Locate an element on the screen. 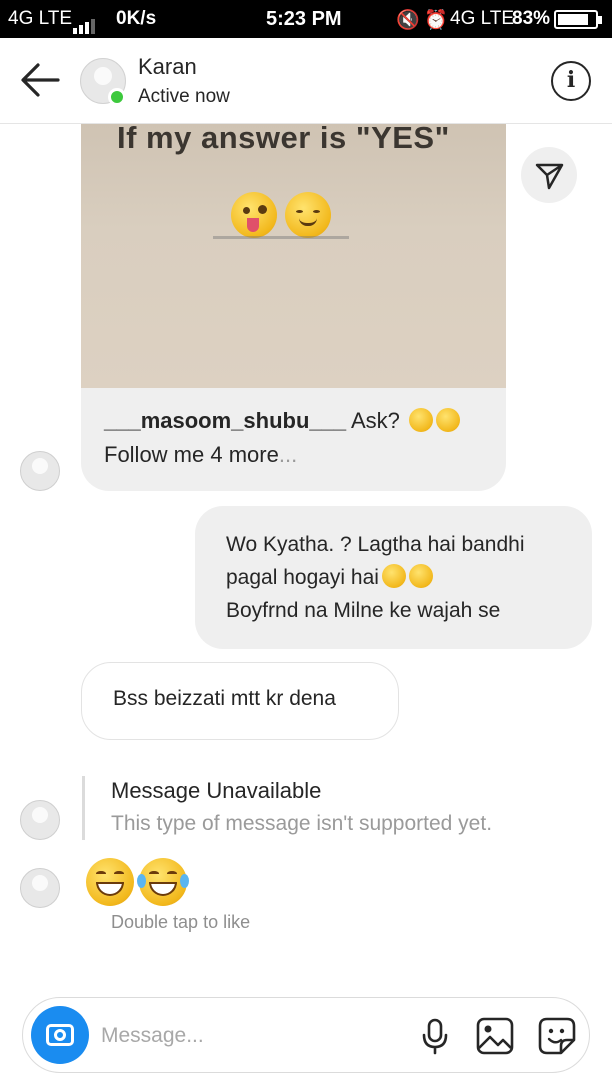 The image size is (612, 1088). contact-name: Karan is located at coordinates (167, 67).